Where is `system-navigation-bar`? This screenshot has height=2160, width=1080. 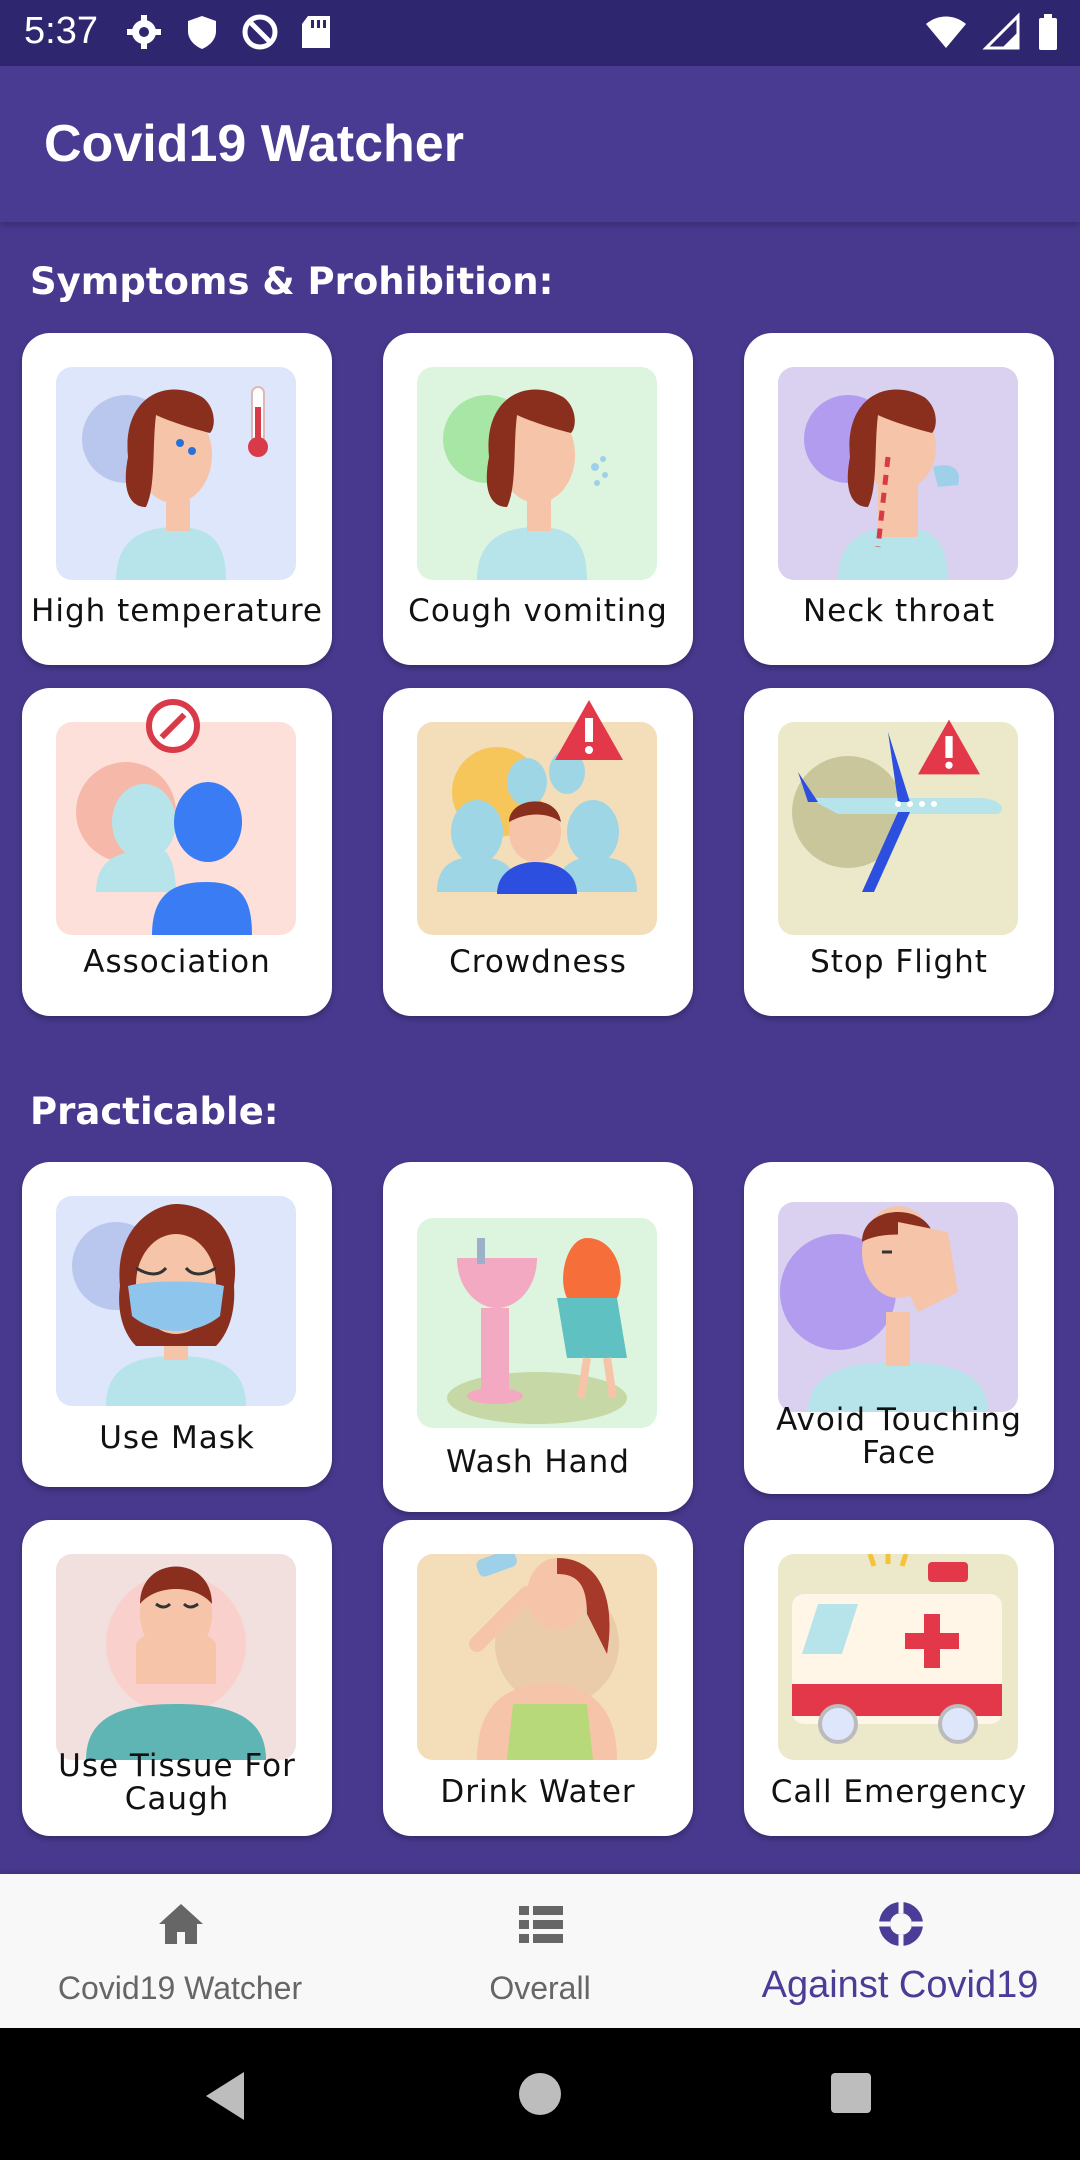
system-navigation-bar is located at coordinates (540, 2094).